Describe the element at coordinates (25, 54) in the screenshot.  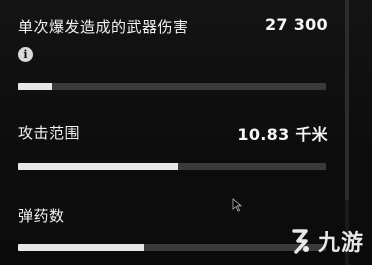
I see `info-icon: i` at that location.